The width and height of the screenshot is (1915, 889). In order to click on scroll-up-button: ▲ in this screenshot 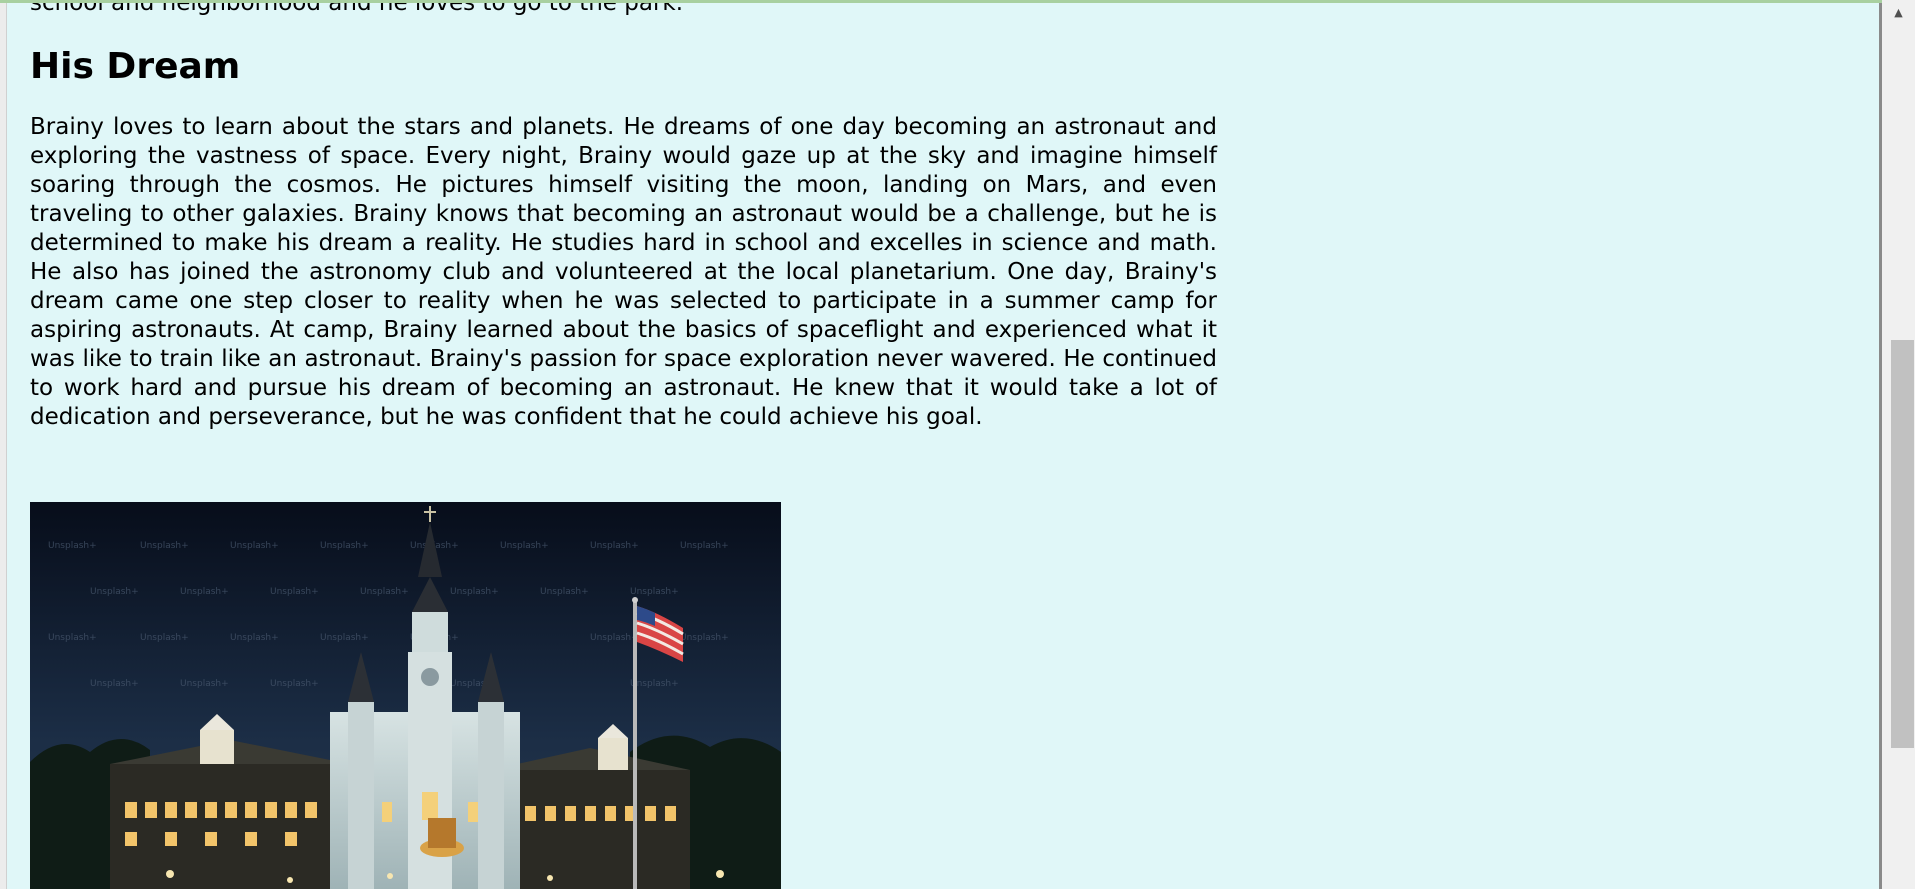, I will do `click(1898, 12)`.